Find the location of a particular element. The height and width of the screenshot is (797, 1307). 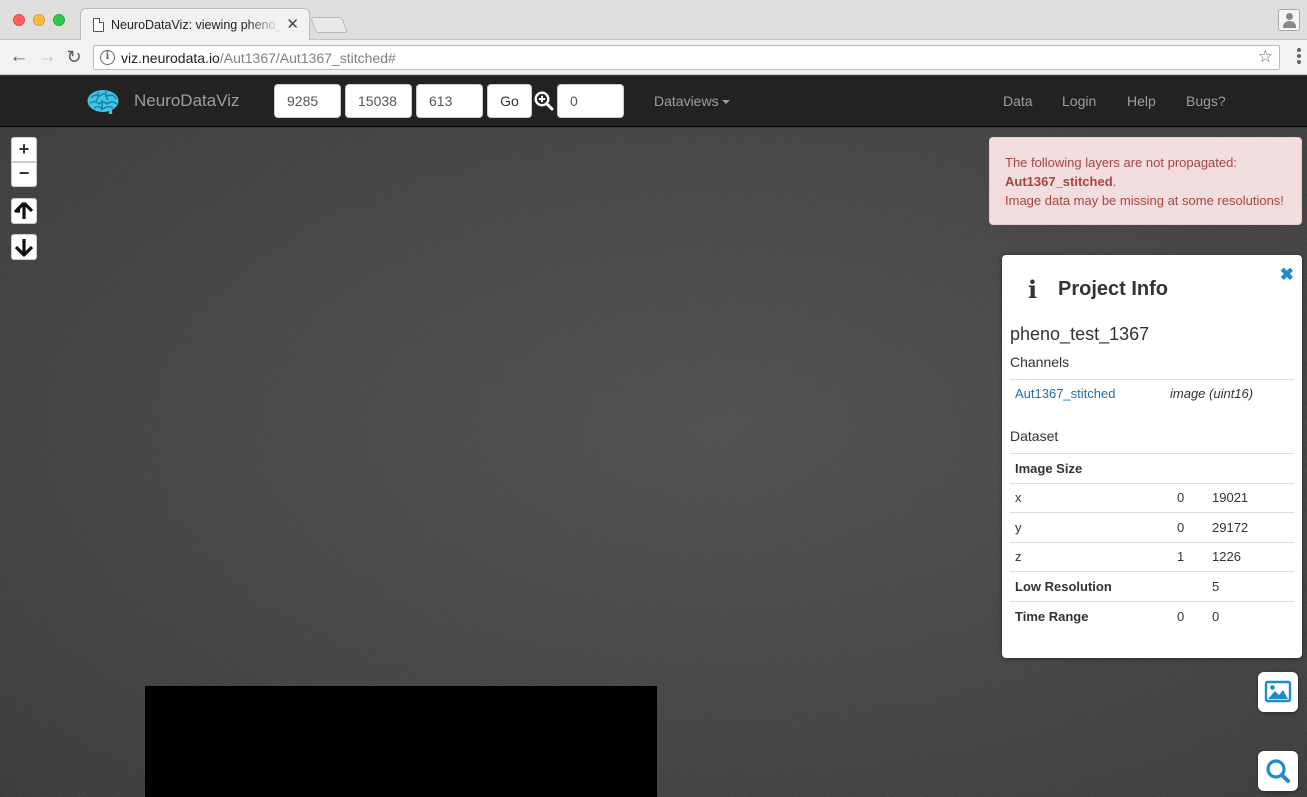

dataviews-label: Dataviews is located at coordinates (686, 101).